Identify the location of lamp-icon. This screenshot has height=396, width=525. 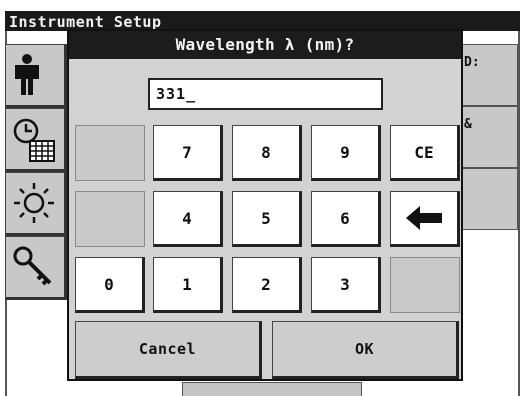
(34, 203).